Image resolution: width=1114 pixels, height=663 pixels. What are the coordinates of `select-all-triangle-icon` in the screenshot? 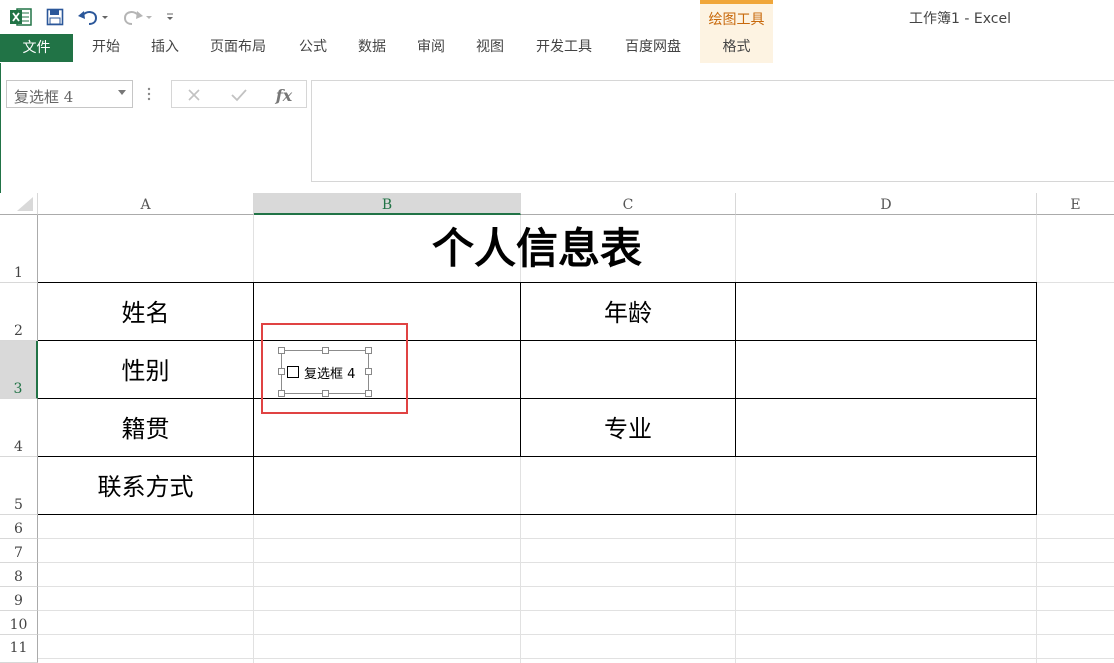 It's located at (25, 204).